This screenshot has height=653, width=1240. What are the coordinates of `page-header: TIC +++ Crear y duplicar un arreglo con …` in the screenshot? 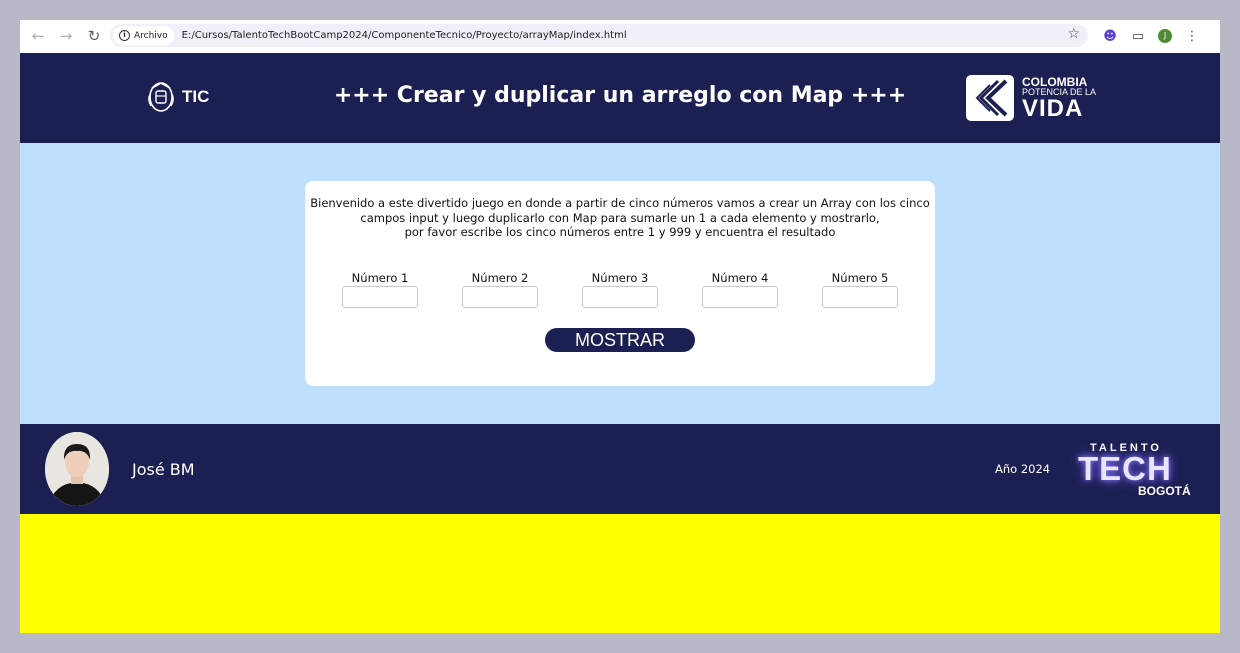 It's located at (620, 98).